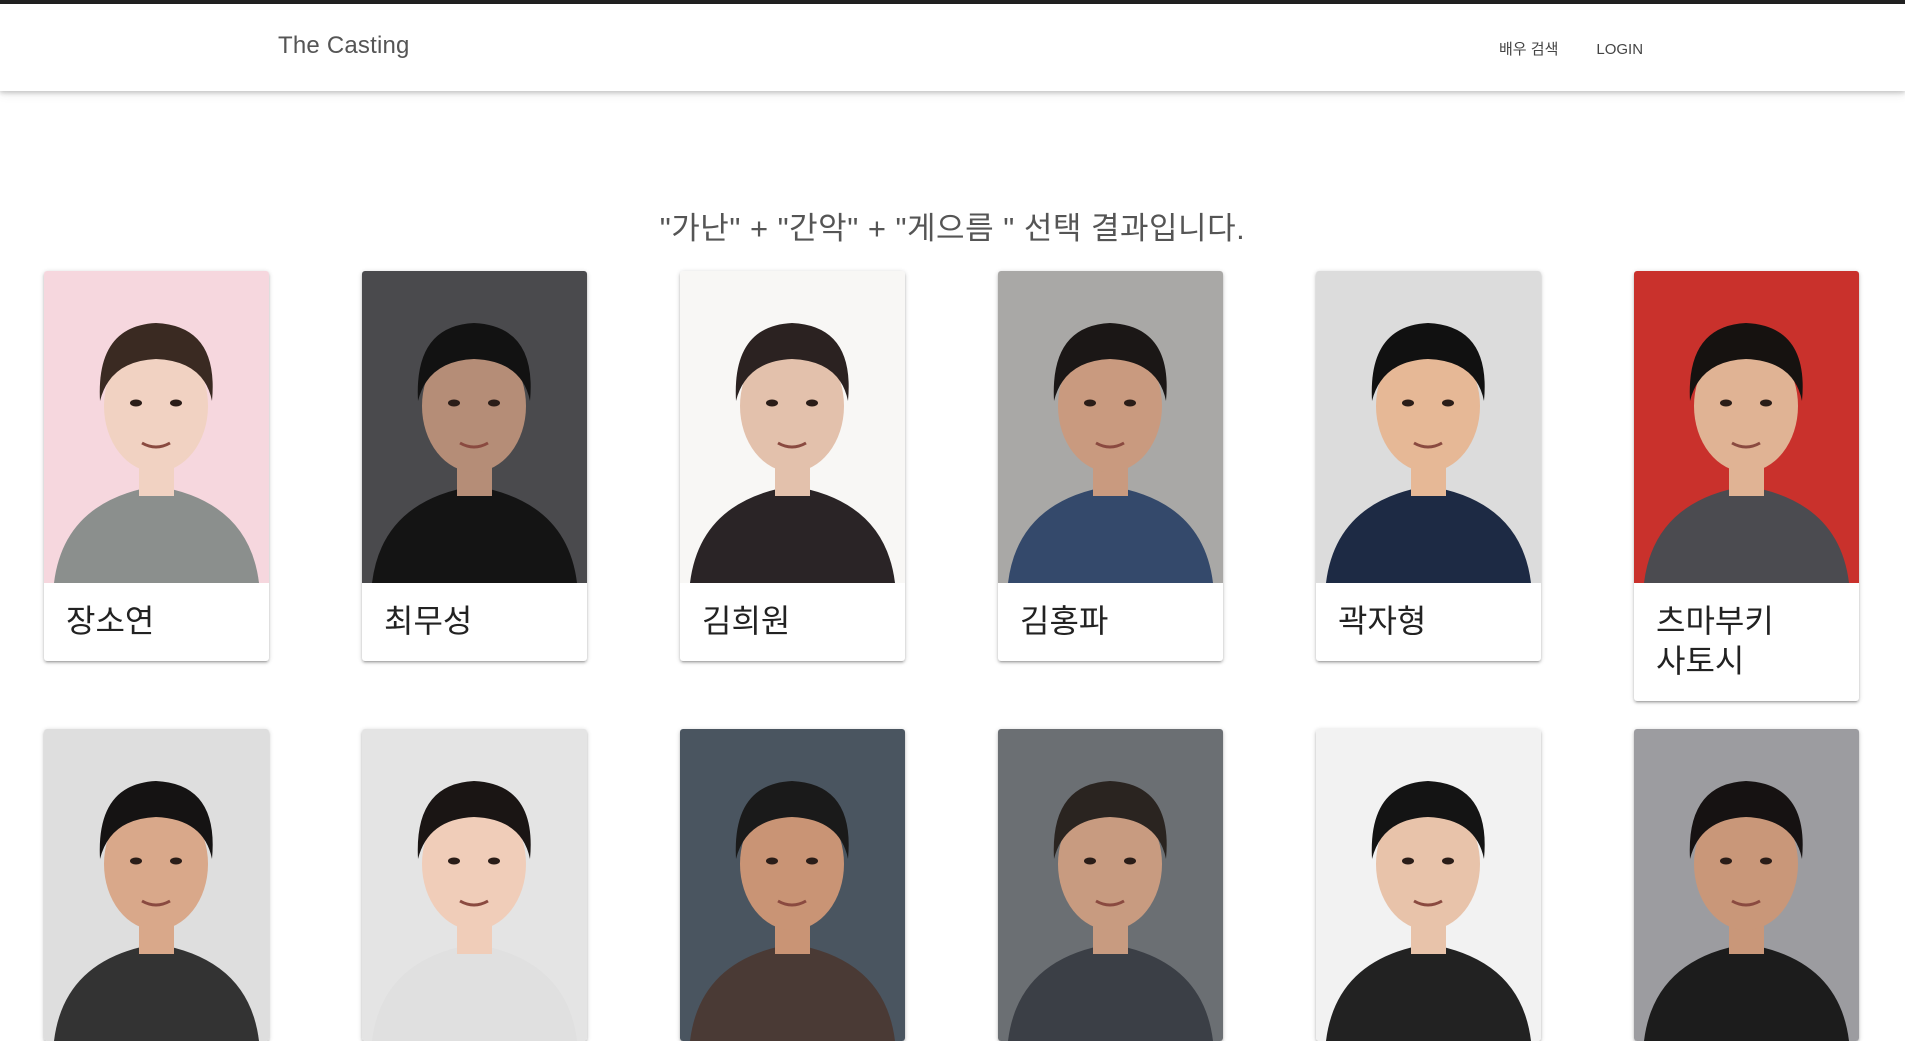 The width and height of the screenshot is (1905, 1041). Describe the element at coordinates (1746, 642) in the screenshot. I see `actor-name: 츠마부키 사토시` at that location.